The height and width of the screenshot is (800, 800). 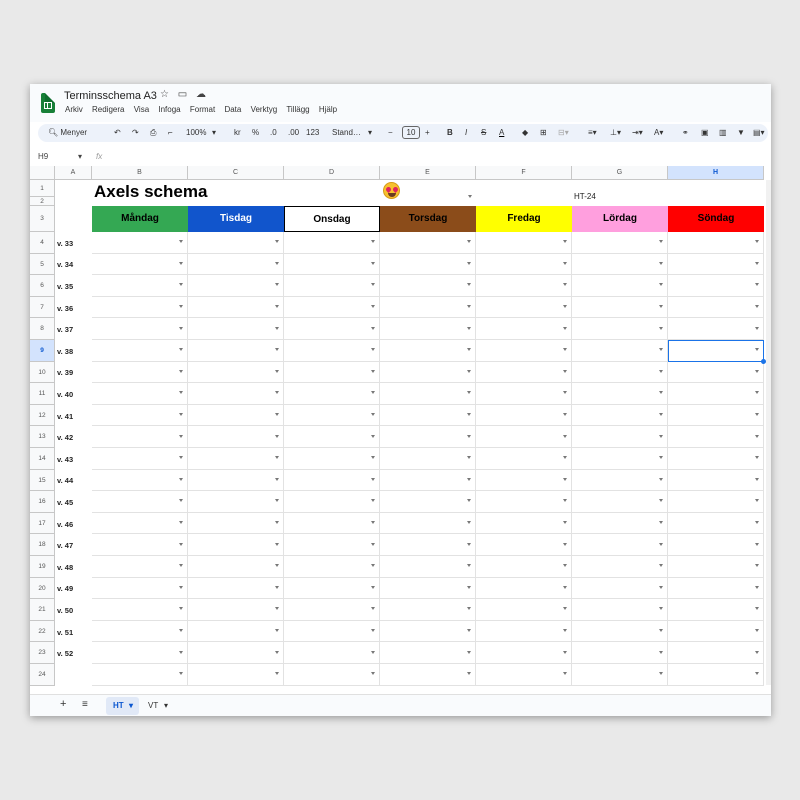 I want to click on week-label: v. 40, so click(x=65, y=394).